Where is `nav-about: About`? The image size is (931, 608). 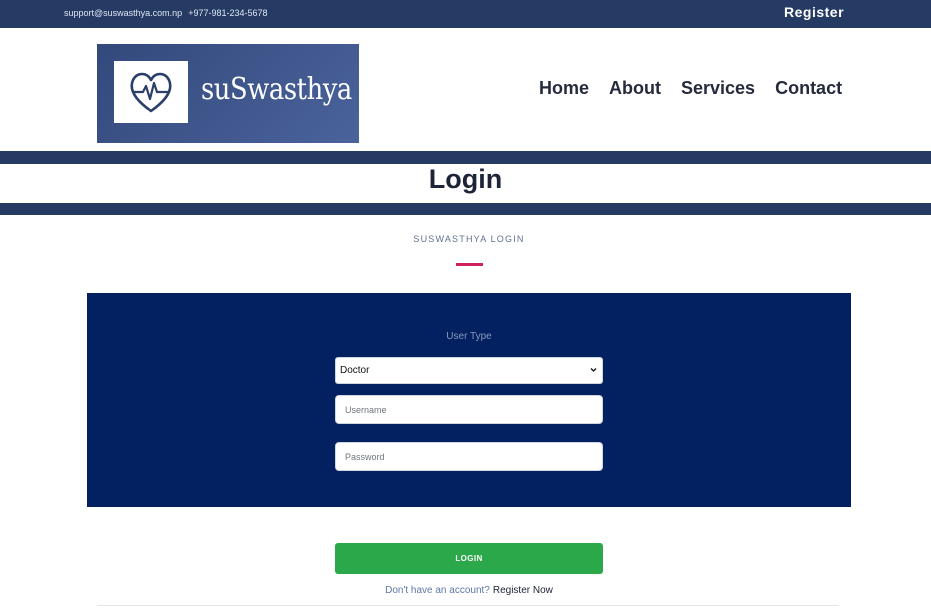 nav-about: About is located at coordinates (635, 88).